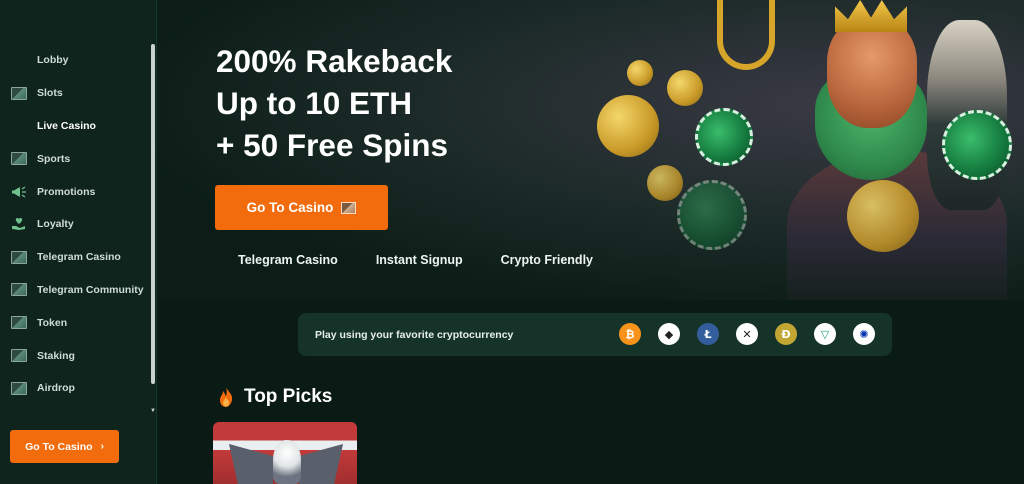  I want to click on sidebar-item-token: Token, so click(75, 322).